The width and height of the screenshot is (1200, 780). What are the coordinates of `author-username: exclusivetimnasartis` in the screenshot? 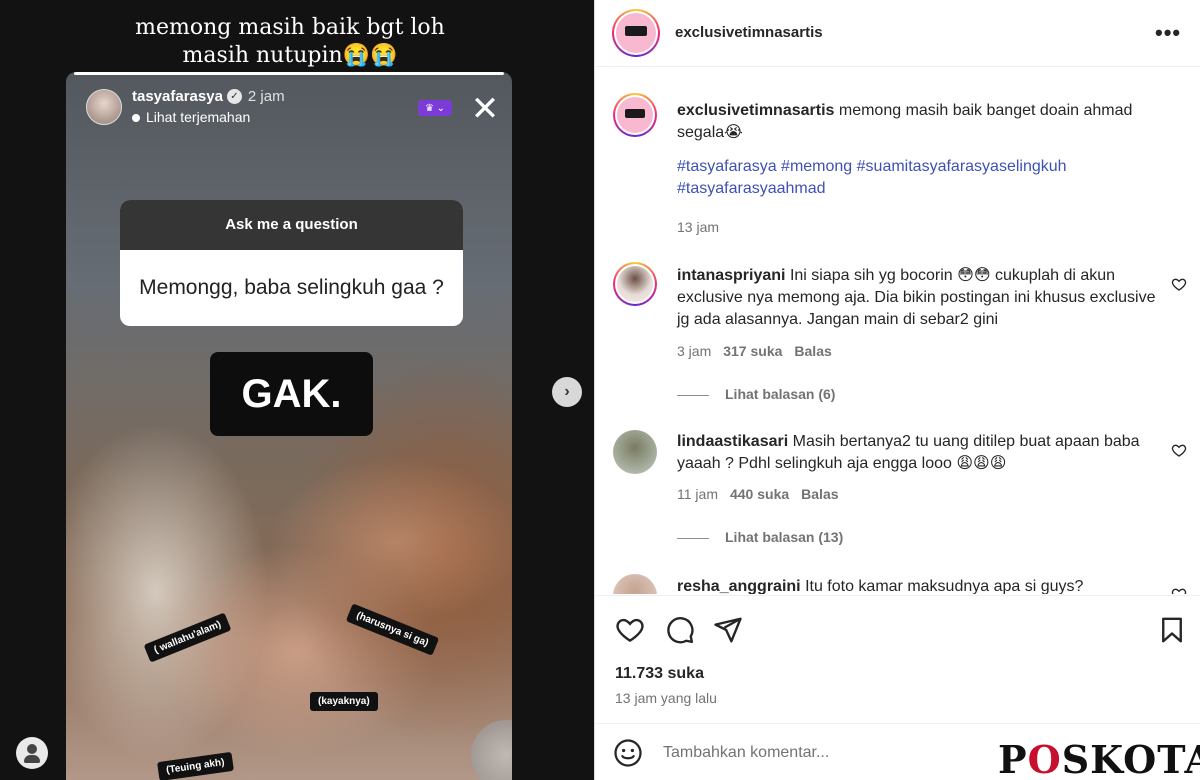 It's located at (749, 32).